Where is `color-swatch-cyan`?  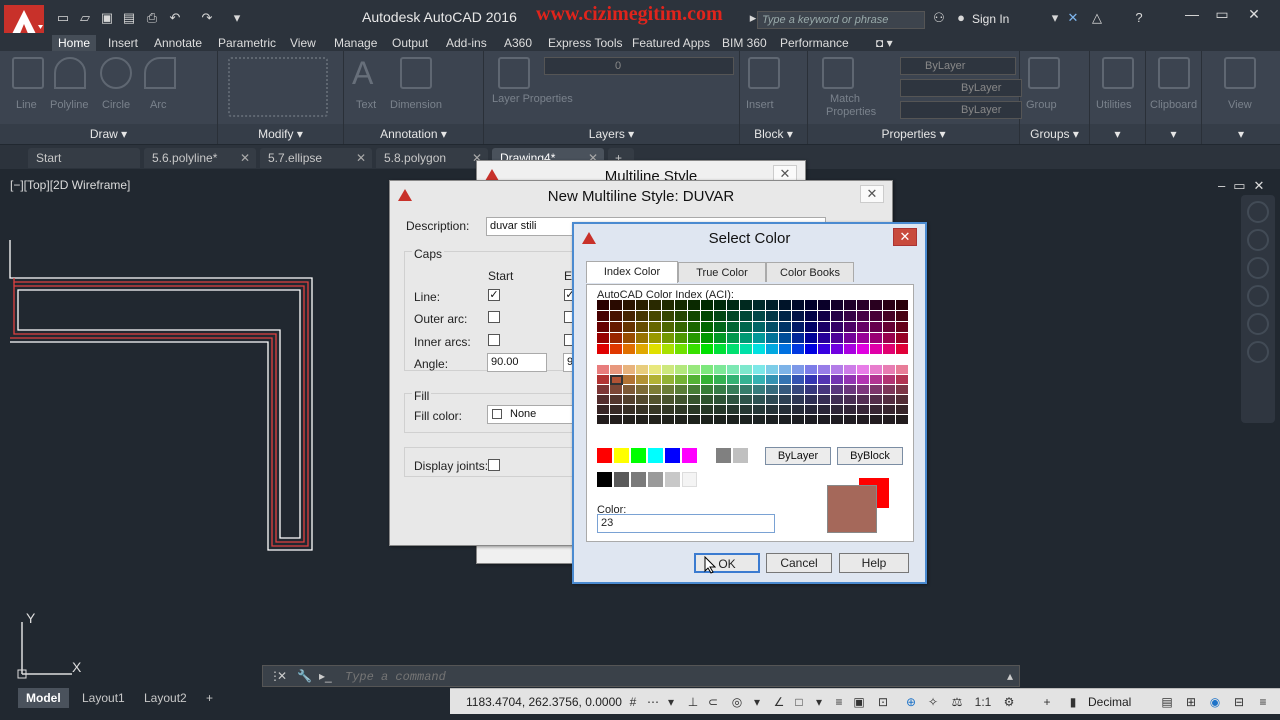
color-swatch-cyan is located at coordinates (655, 455).